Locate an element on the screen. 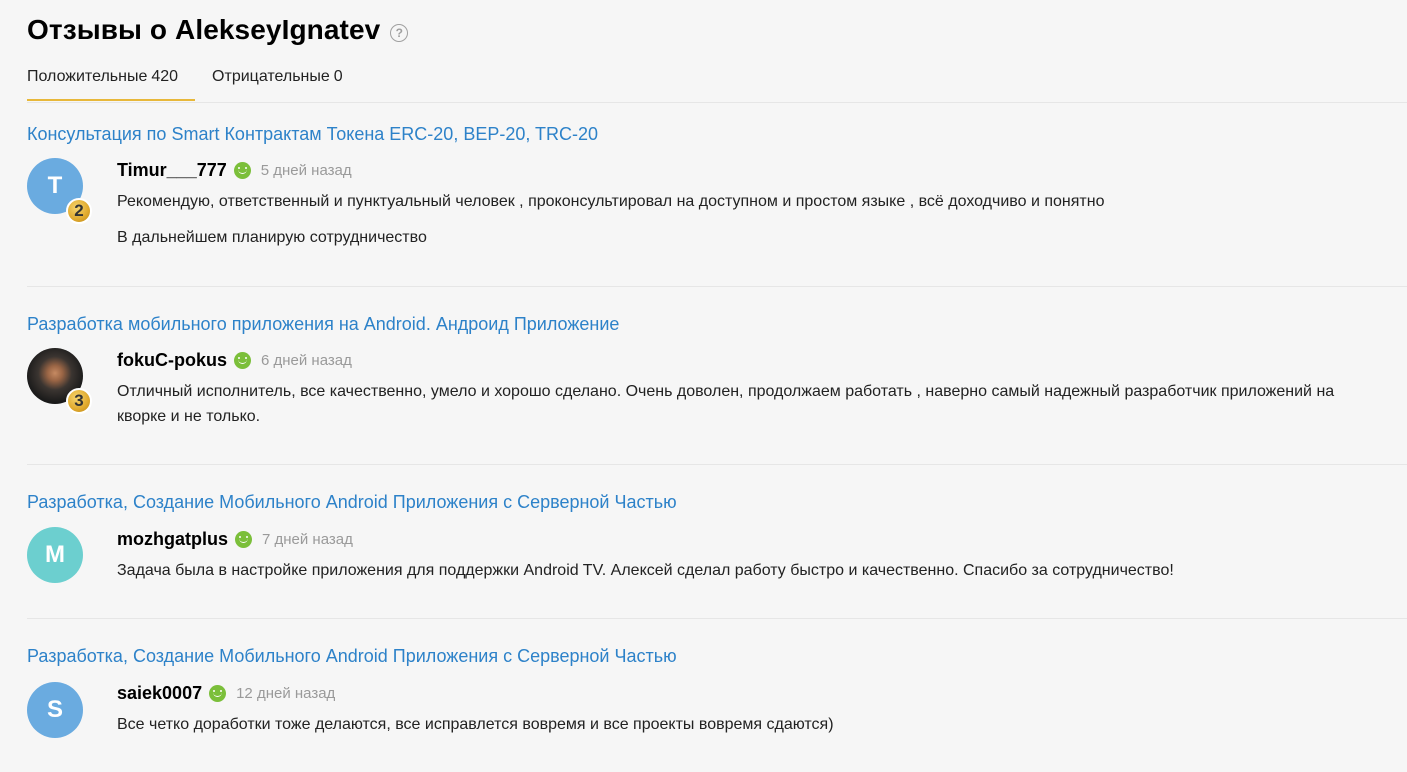 The image size is (1407, 772). author-name: Timur___777 is located at coordinates (172, 170).